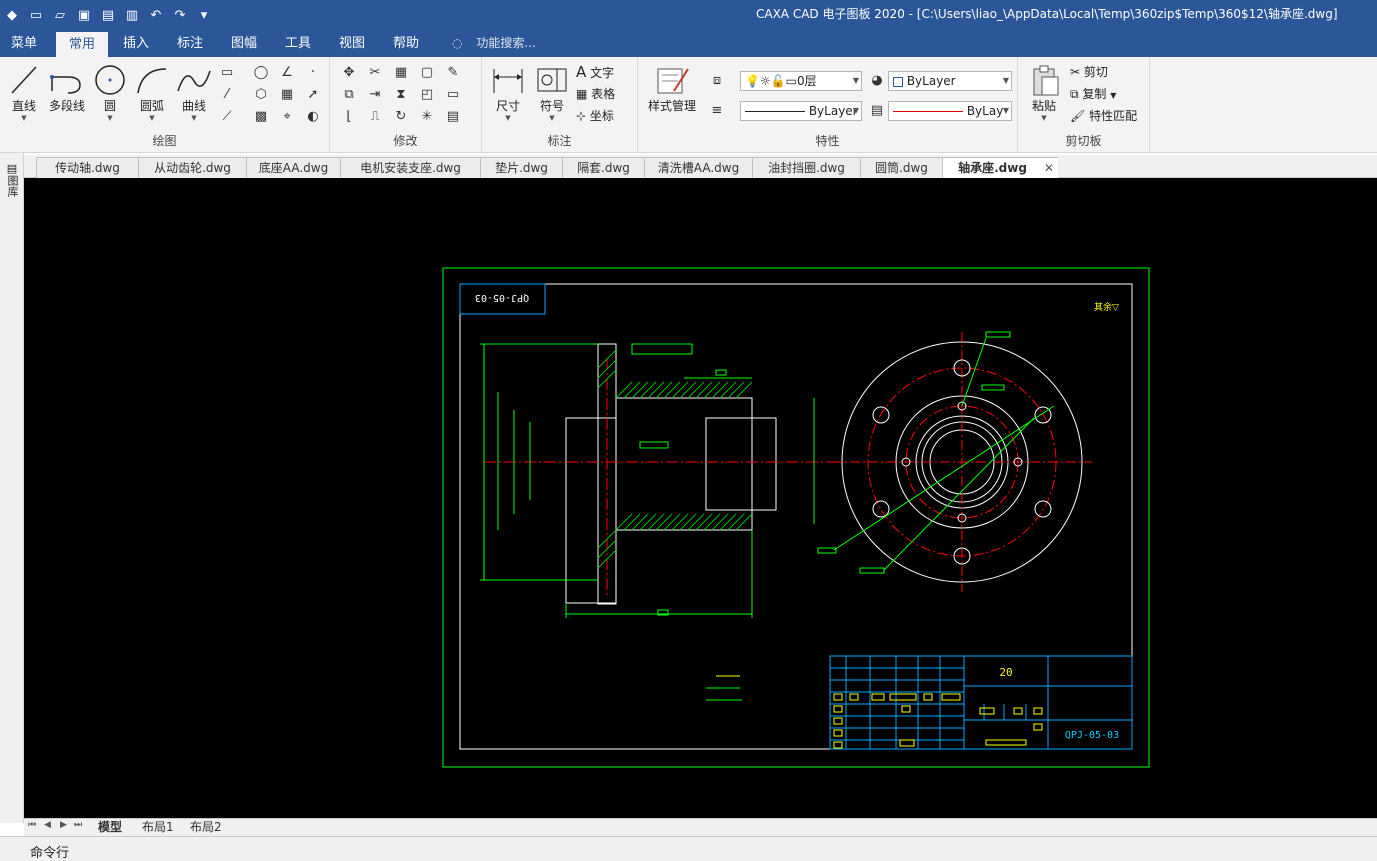 Image resolution: width=1377 pixels, height=861 pixels. I want to click on parallel-line-icon: ⁄, so click(227, 95).